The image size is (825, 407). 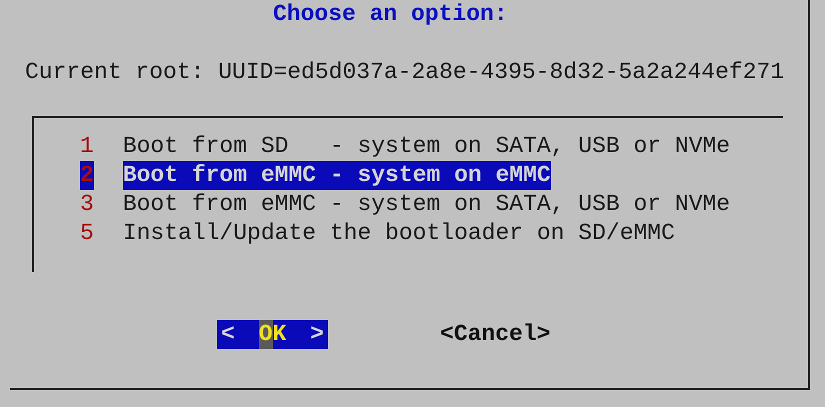 What do you see at coordinates (272, 334) in the screenshot?
I see `ok-button: < OK >` at bounding box center [272, 334].